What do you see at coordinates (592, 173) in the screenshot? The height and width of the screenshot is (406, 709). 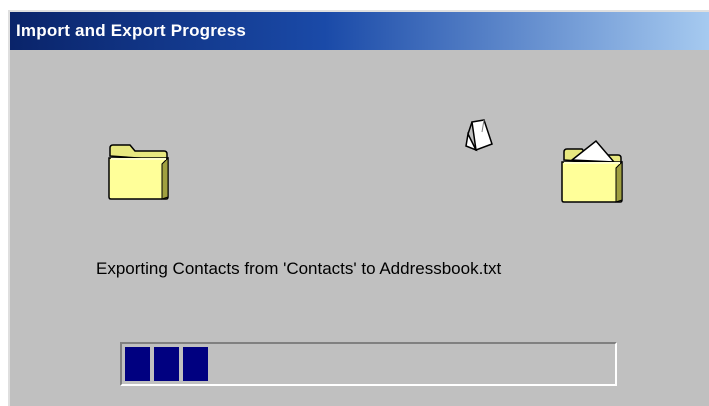 I see `open-folder-icon` at bounding box center [592, 173].